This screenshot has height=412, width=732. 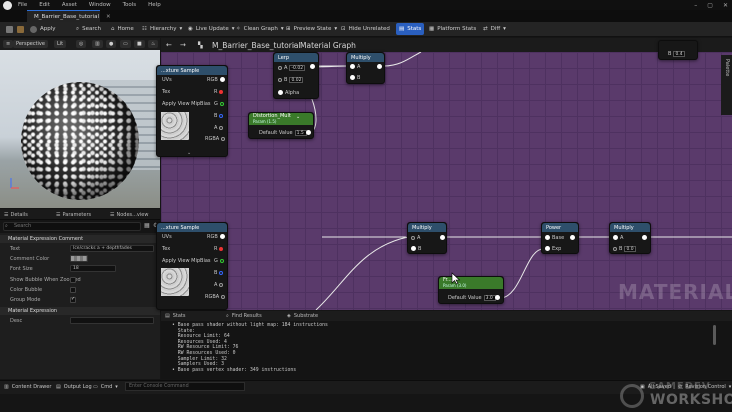 I want to click on browse-button, so click(x=20, y=29).